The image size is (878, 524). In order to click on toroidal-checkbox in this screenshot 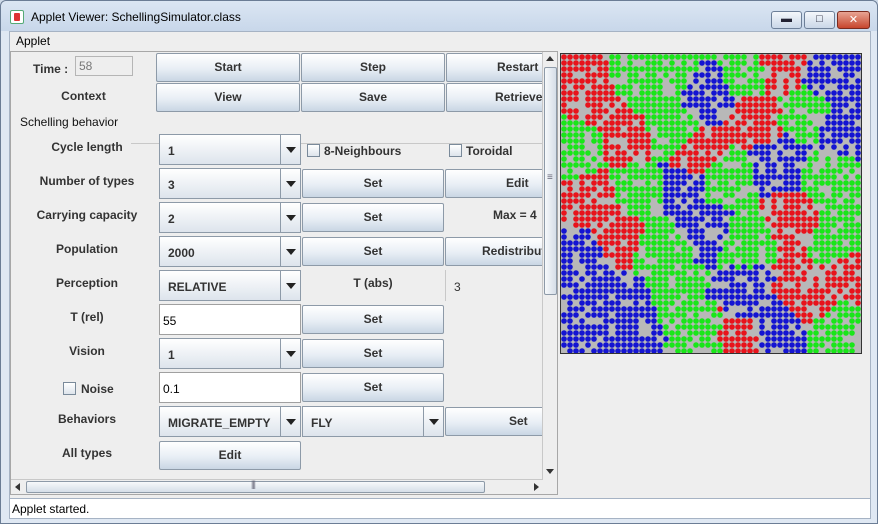, I will do `click(455, 150)`.